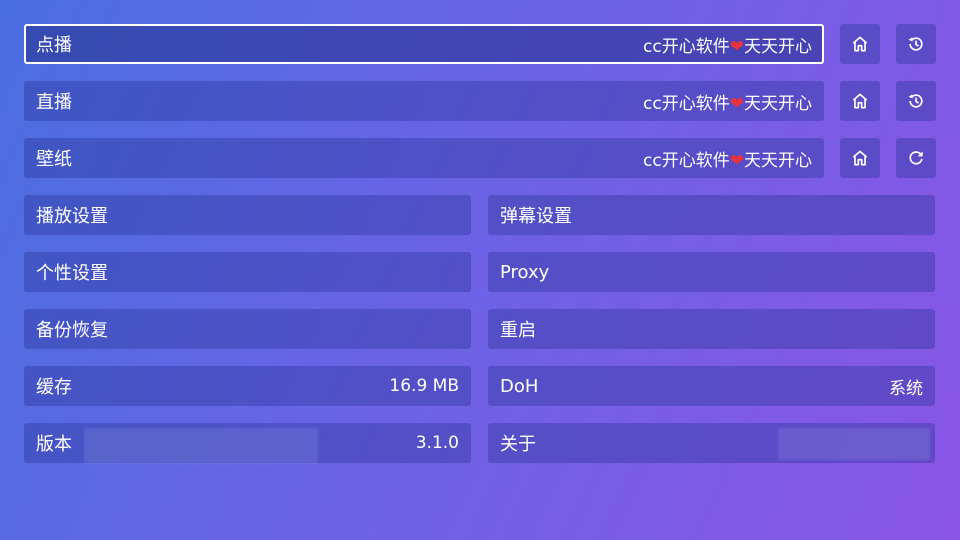 The width and height of the screenshot is (960, 540). What do you see at coordinates (525, 272) in the screenshot?
I see `proxy-label: Proxy` at bounding box center [525, 272].